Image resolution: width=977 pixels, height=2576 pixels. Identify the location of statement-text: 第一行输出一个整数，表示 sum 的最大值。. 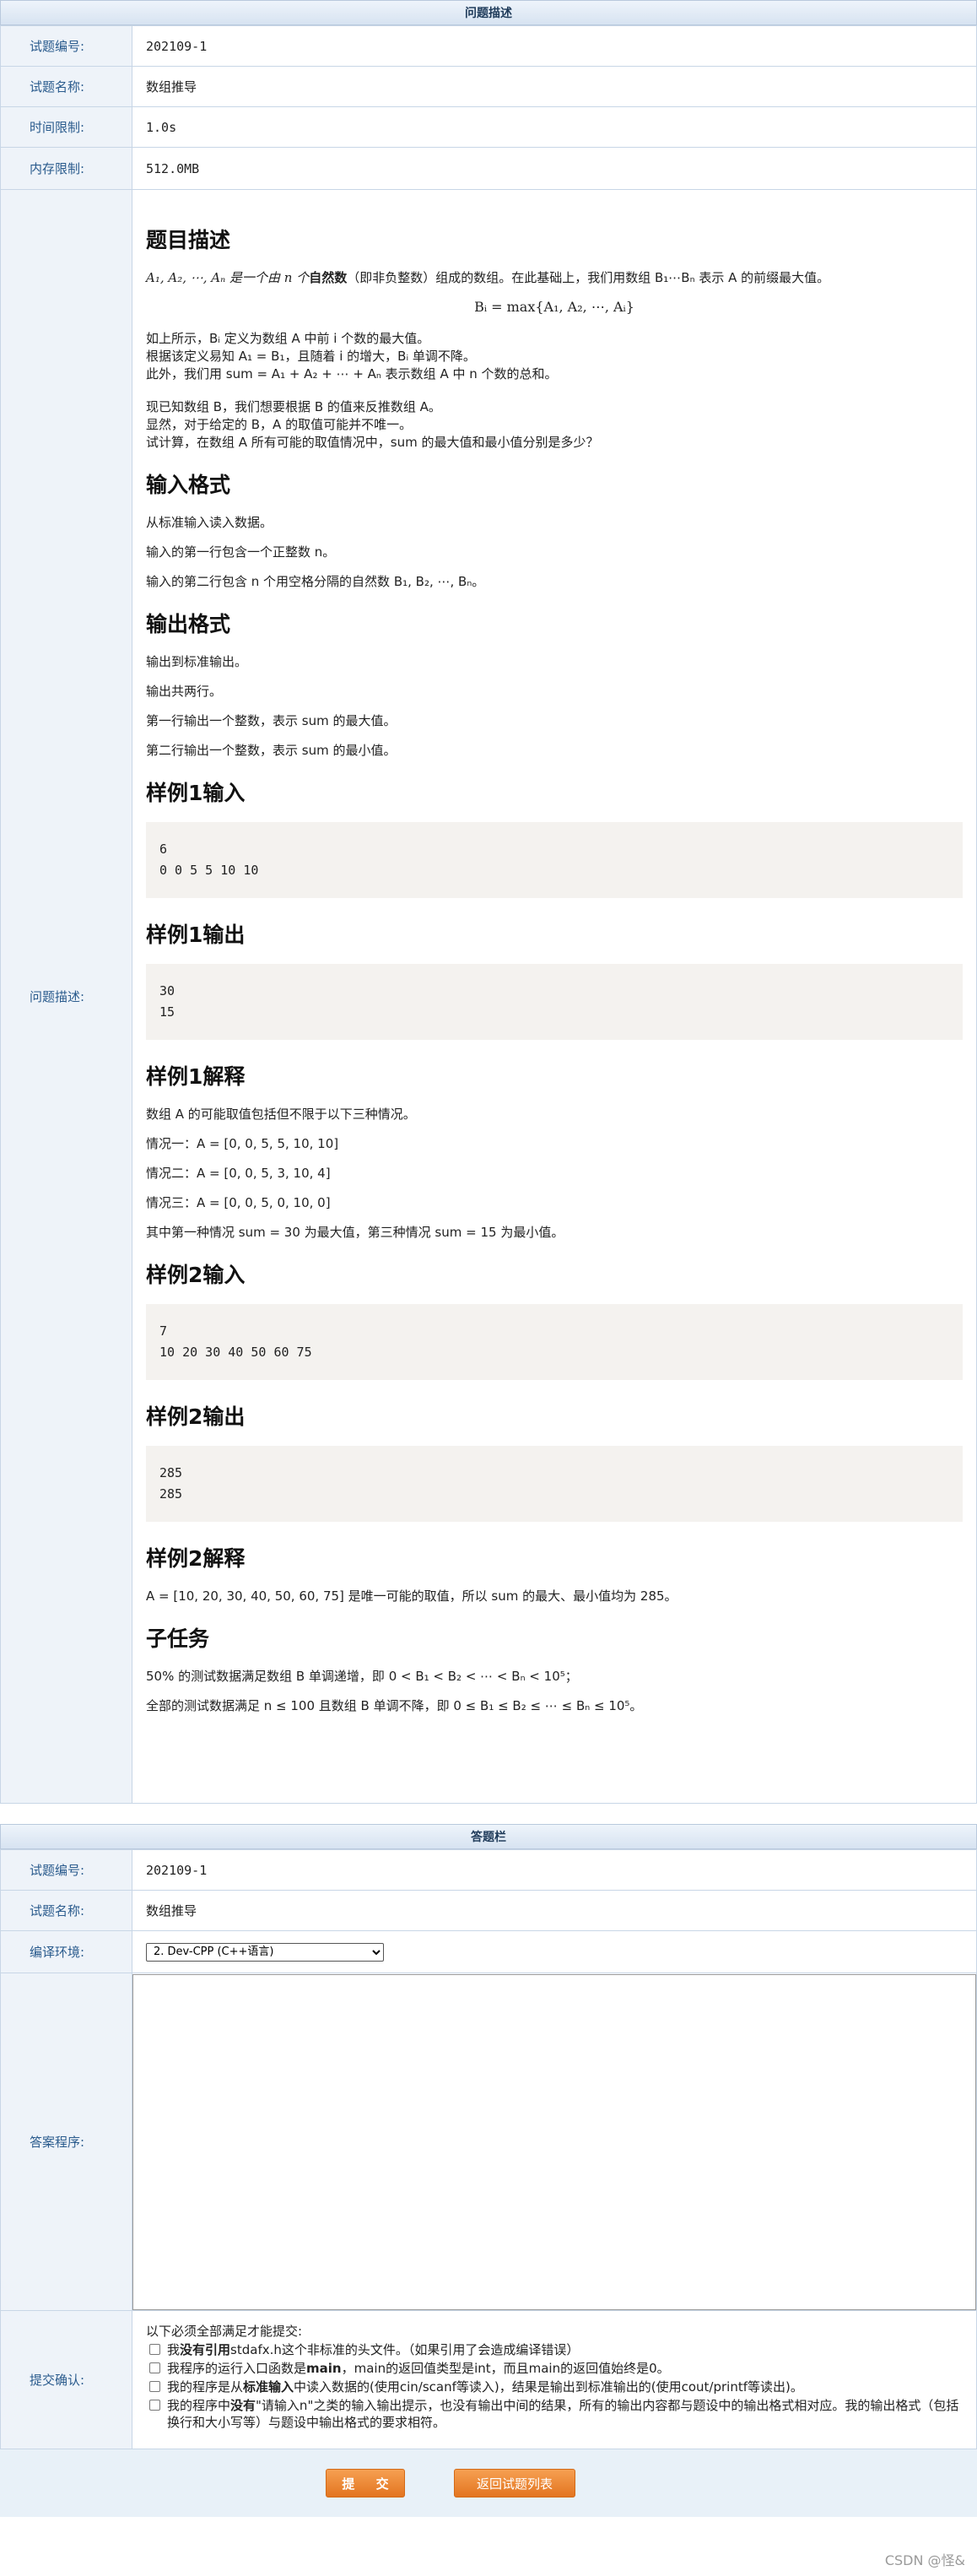
(271, 720).